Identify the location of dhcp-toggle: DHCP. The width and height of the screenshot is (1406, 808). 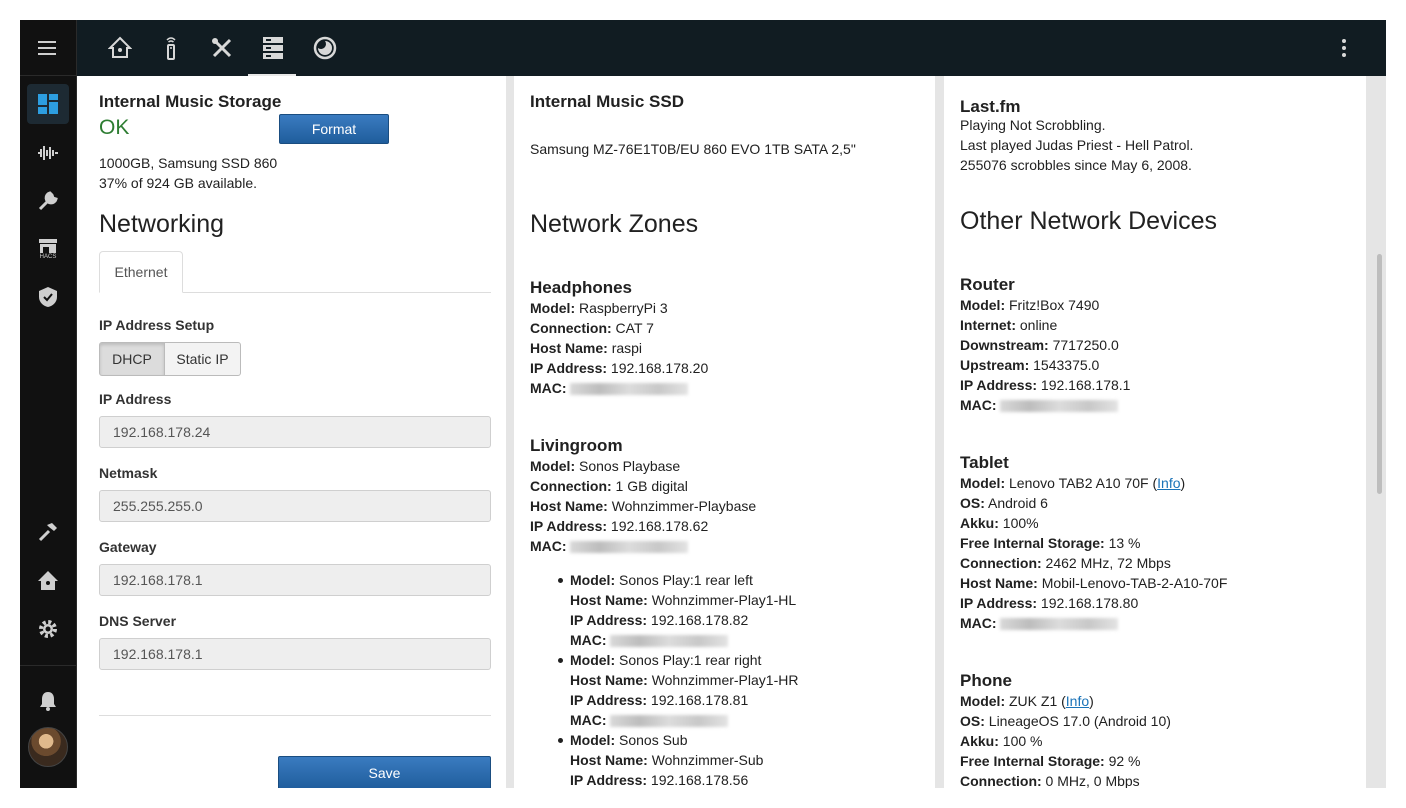
(132, 359).